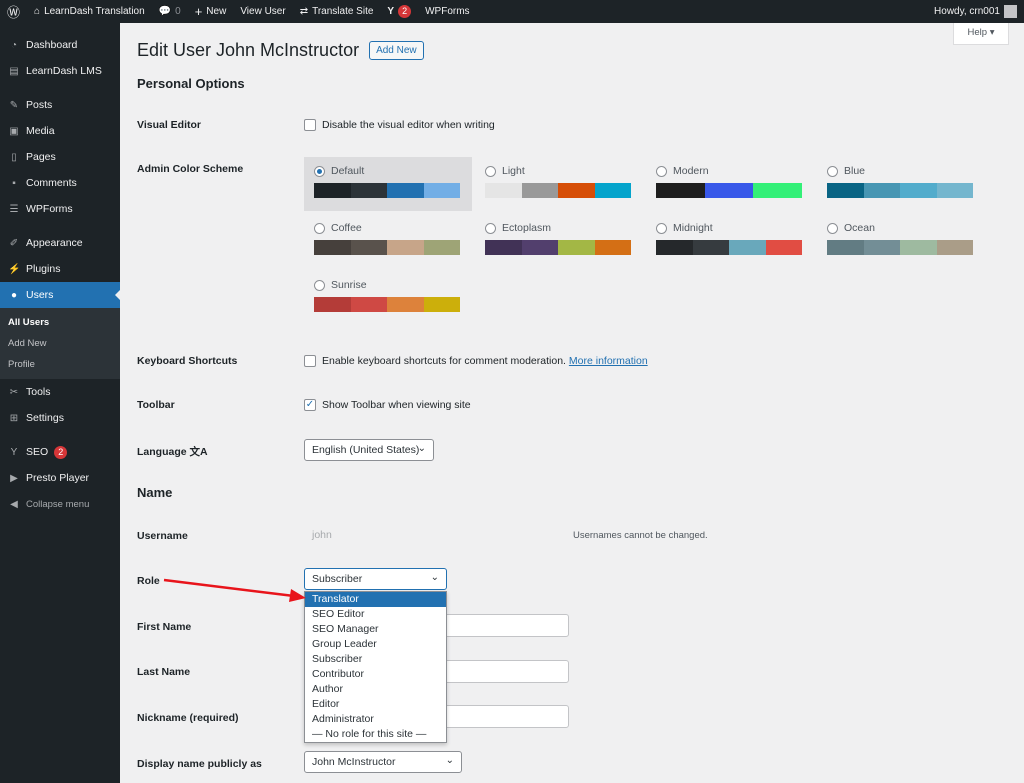 This screenshot has width=1024, height=783. Describe the element at coordinates (60, 209) in the screenshot. I see `sidebar-item-wpforms: ☰ WPForms` at that location.